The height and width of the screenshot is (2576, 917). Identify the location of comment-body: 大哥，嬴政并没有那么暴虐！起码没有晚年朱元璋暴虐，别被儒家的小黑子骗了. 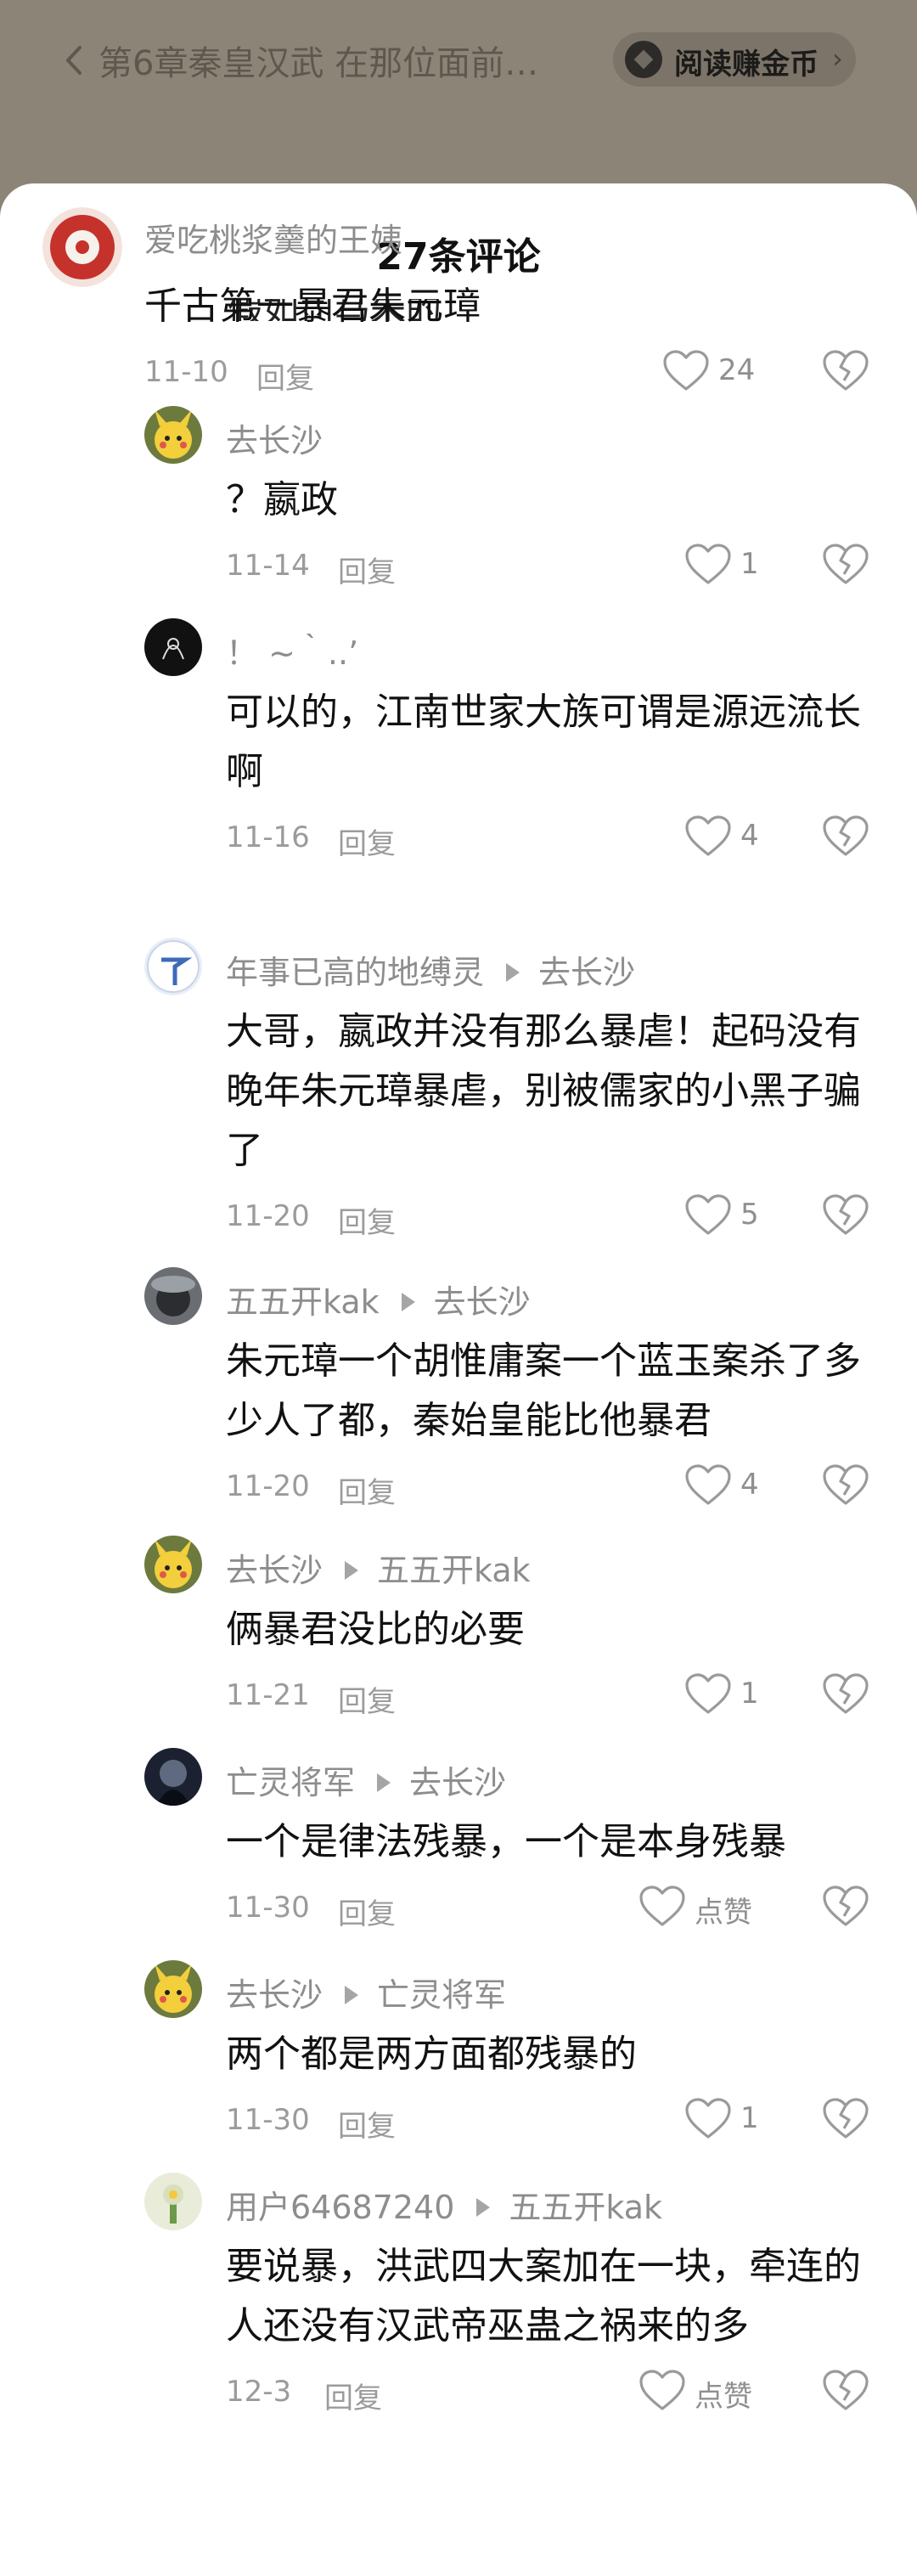
(543, 1091).